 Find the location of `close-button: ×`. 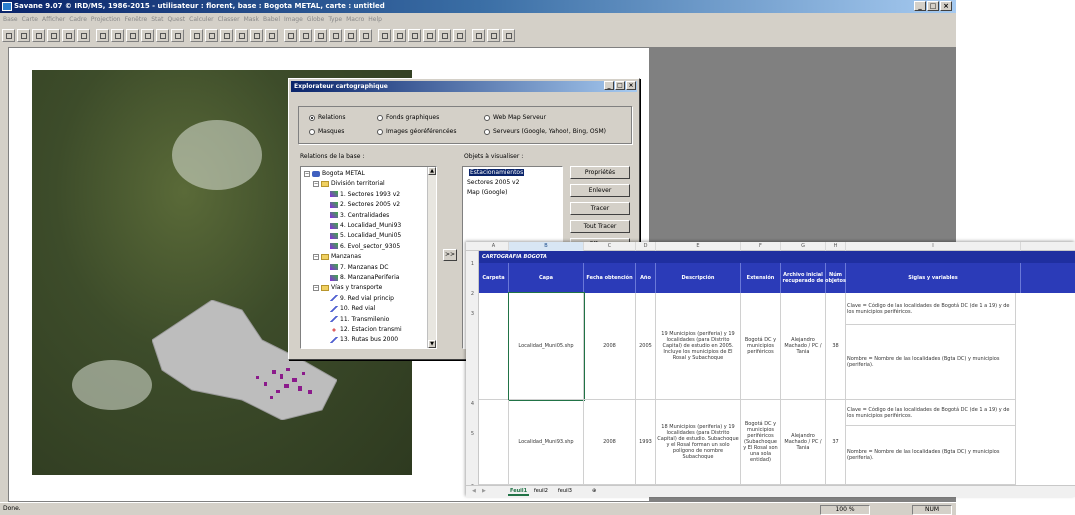

close-button: × is located at coordinates (946, 6).